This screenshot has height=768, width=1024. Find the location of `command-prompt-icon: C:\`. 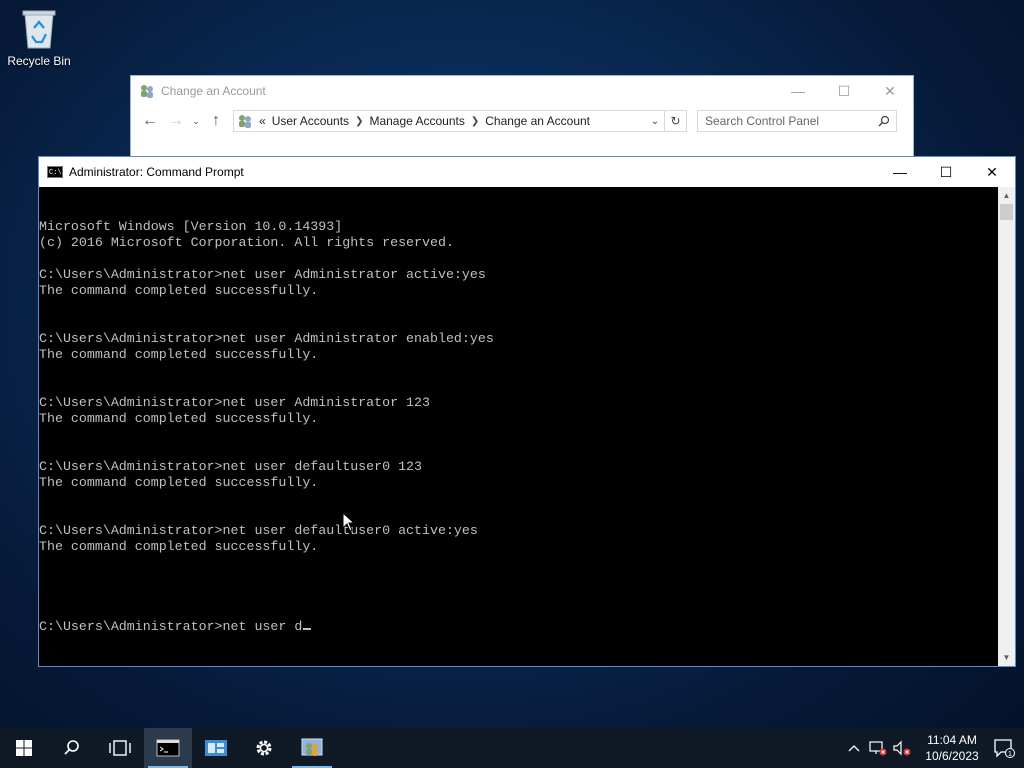

command-prompt-icon: C:\ is located at coordinates (55, 172).